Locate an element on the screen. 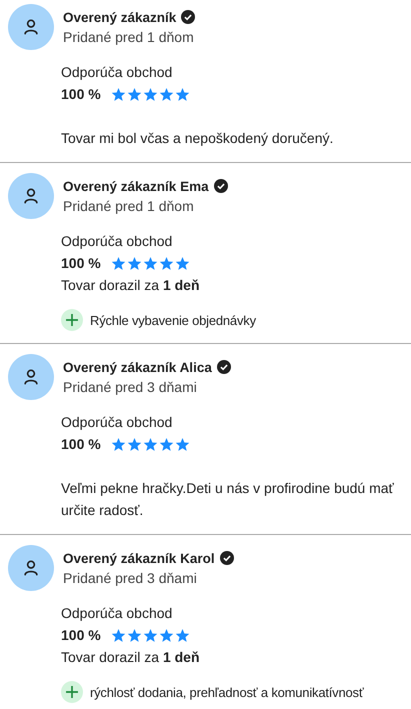 This screenshot has width=411, height=709. pro-text: Rýchle vybavenie objednávky is located at coordinates (173, 320).